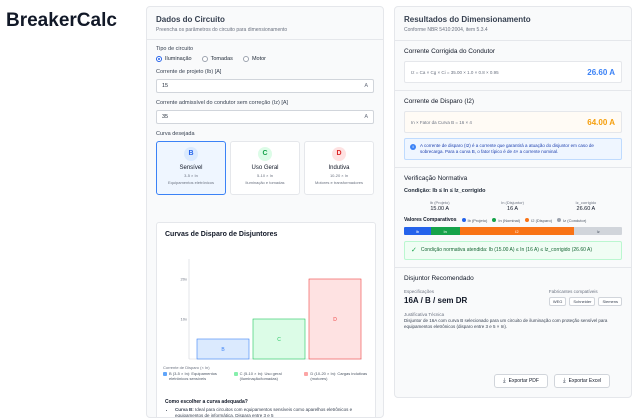 The image size is (640, 420). I want to click on curve-help-question: Como escolher a curva adequada?, so click(206, 402).